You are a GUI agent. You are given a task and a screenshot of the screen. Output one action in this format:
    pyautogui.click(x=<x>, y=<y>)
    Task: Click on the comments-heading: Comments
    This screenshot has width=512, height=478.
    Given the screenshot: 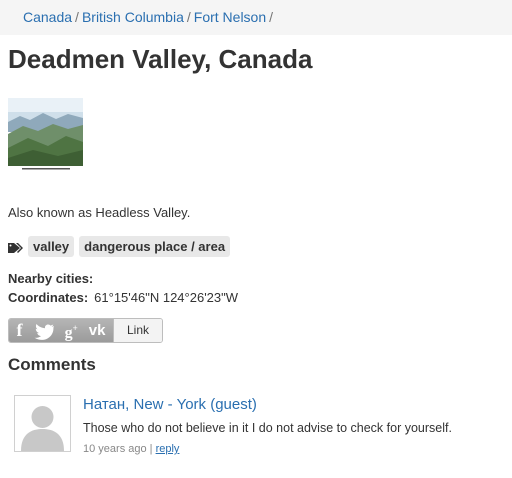 What is the action you would take?
    pyautogui.click(x=52, y=364)
    